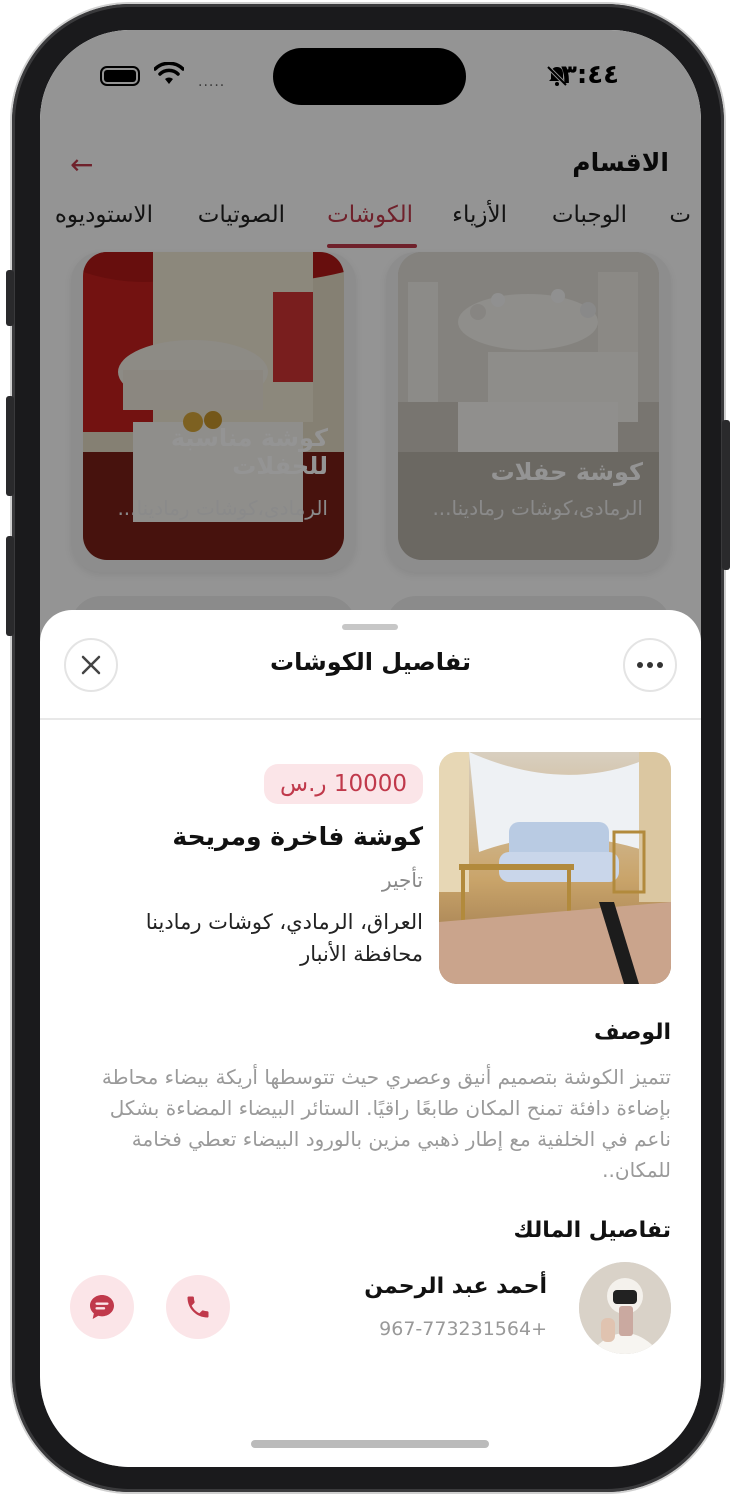  What do you see at coordinates (589, 75) in the screenshot?
I see `status-time: ٣:٤٤` at bounding box center [589, 75].